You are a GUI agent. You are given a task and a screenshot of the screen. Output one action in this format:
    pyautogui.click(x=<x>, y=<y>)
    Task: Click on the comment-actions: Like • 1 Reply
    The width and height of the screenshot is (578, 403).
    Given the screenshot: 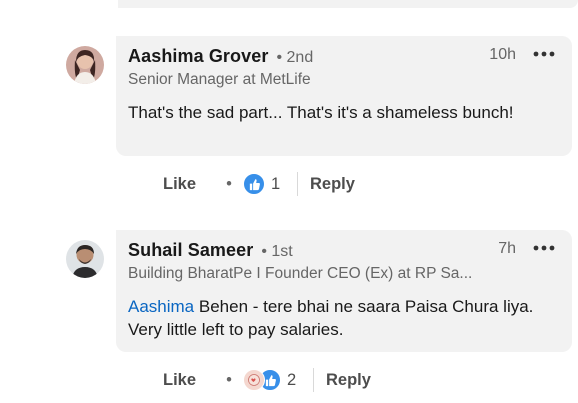 What is the action you would take?
    pyautogui.click(x=259, y=184)
    